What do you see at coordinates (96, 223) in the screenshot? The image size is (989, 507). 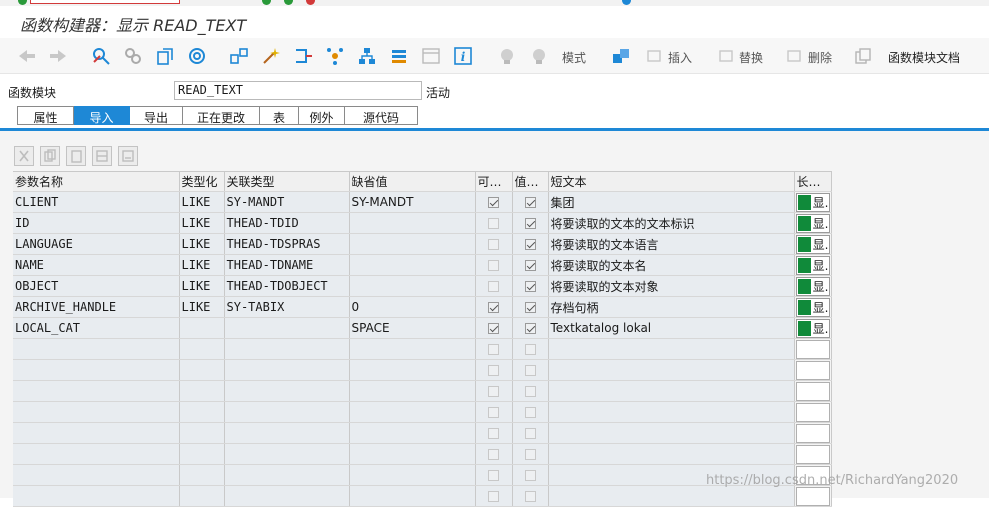 I see `table-cell: ID` at bounding box center [96, 223].